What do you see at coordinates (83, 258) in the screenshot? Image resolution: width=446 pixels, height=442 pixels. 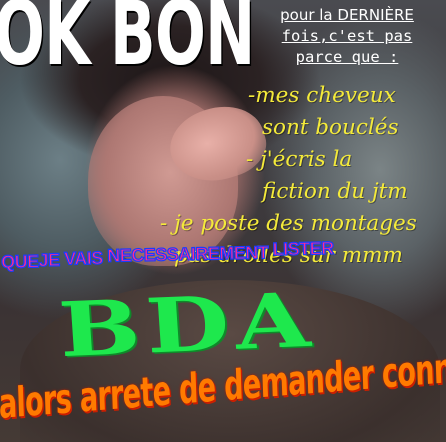 I see `magenta-word: VAIS` at bounding box center [83, 258].